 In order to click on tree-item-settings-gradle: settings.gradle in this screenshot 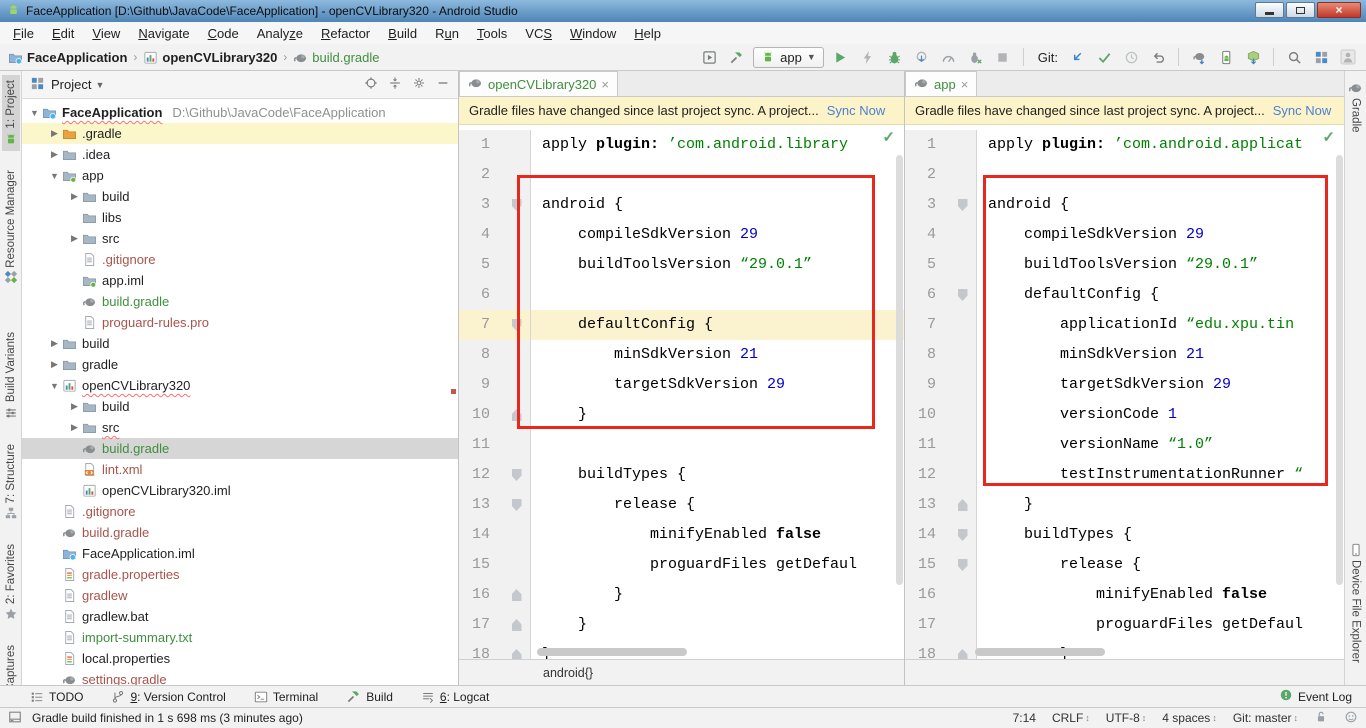, I will do `click(240, 677)`.